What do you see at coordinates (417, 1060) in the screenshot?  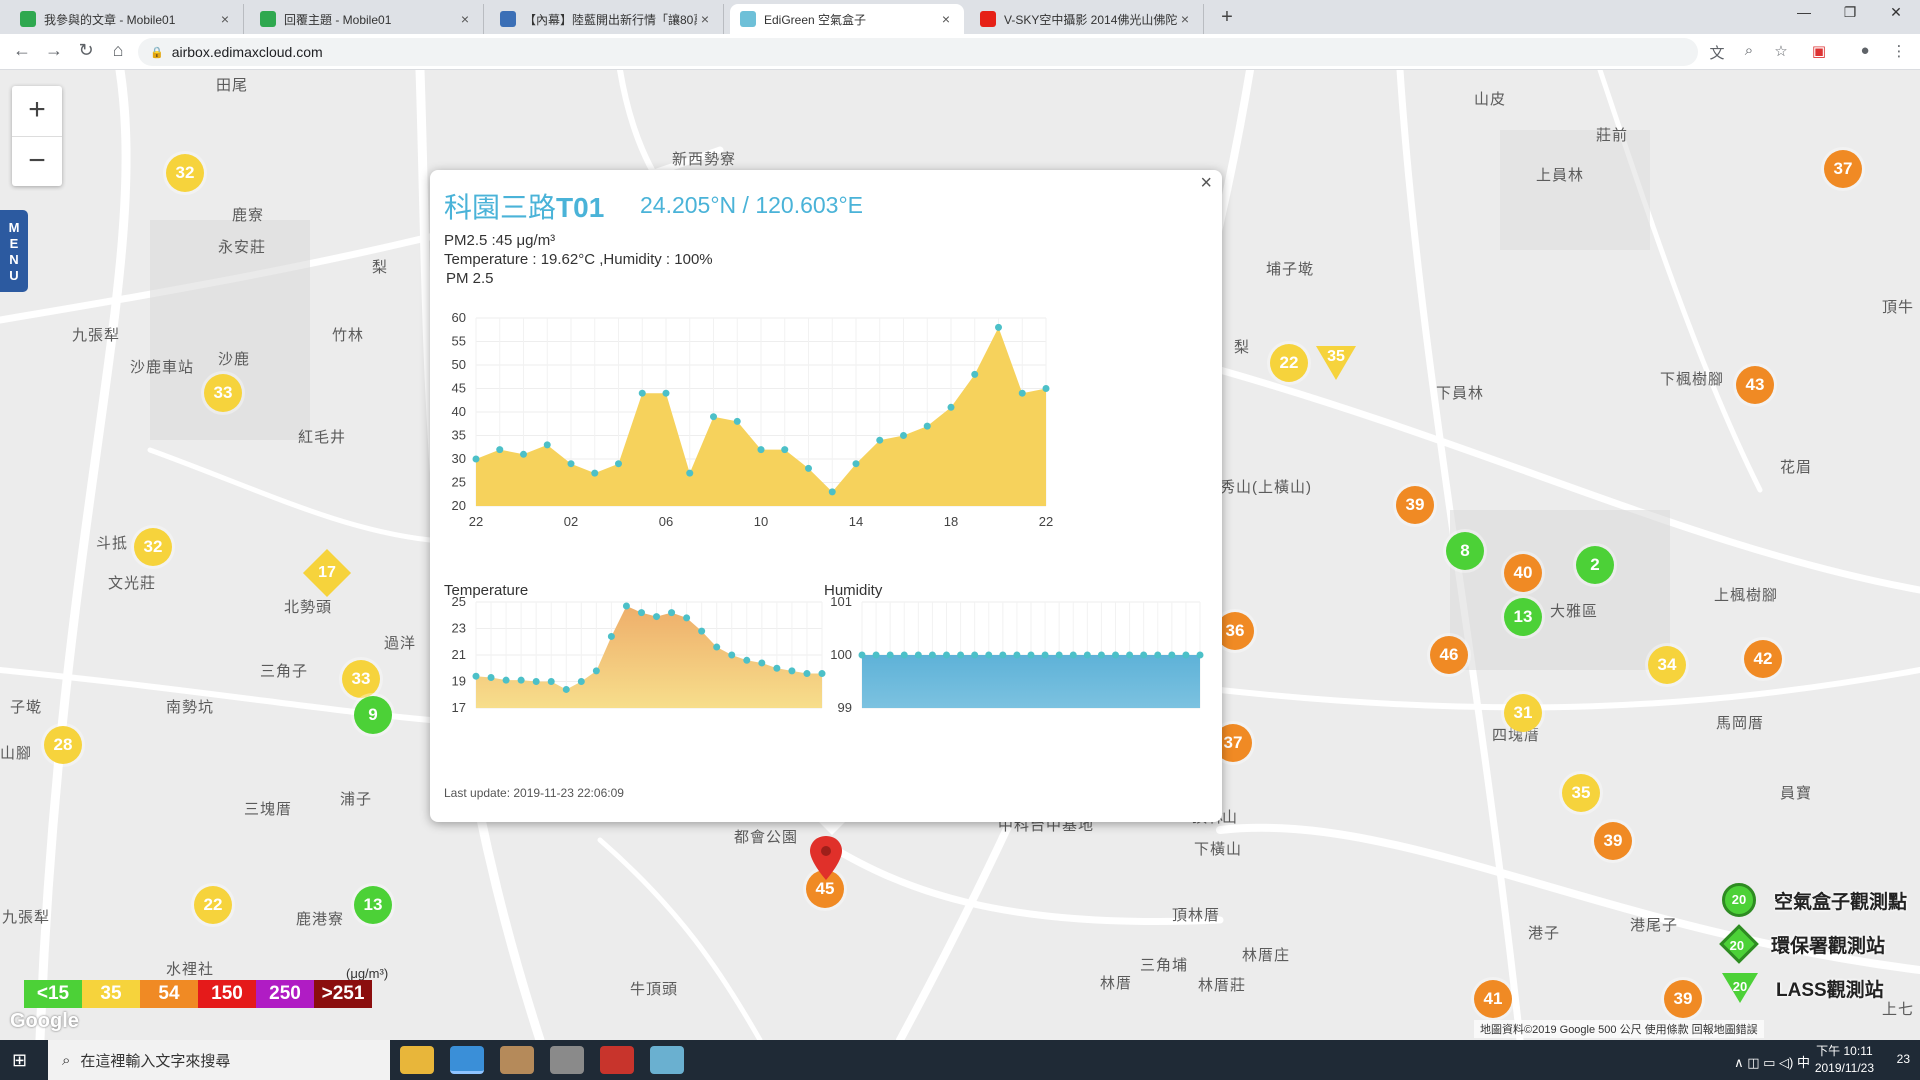 I see `file-explorer-icon` at bounding box center [417, 1060].